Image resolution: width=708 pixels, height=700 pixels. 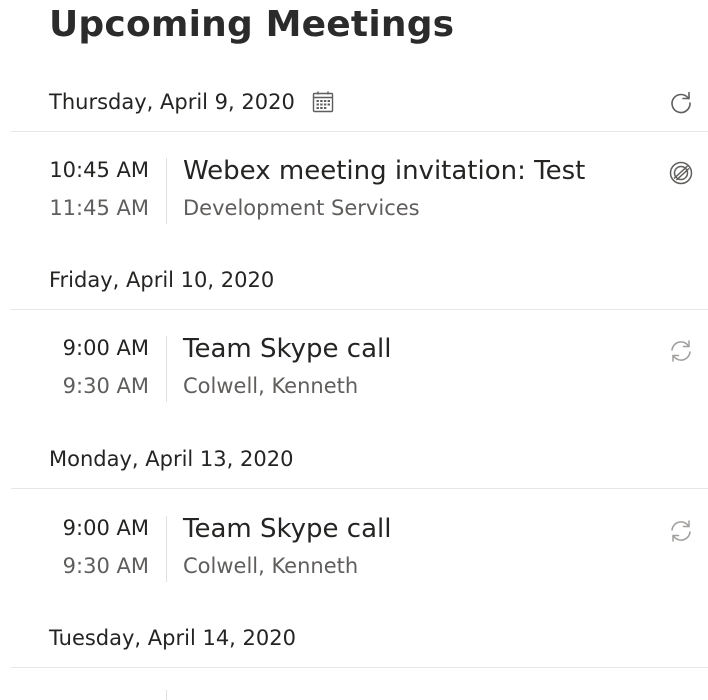 What do you see at coordinates (378, 638) in the screenshot?
I see `day-header-tuesday: Tuesday, April 14, 2020` at bounding box center [378, 638].